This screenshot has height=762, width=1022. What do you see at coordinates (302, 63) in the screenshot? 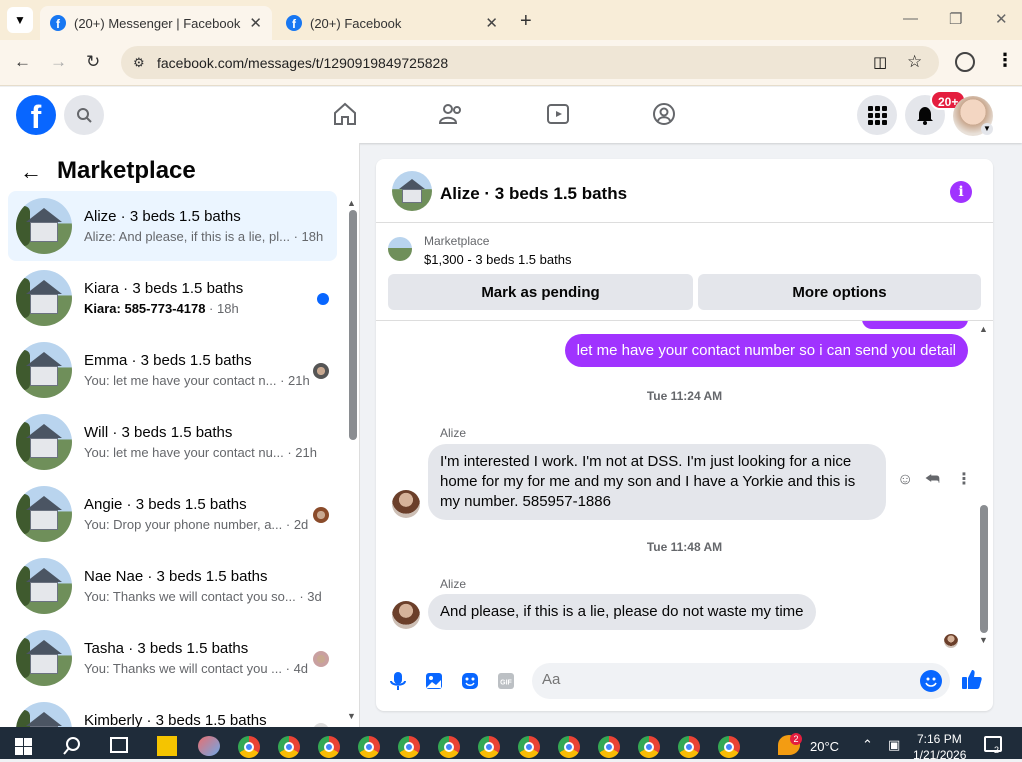
I see `url-text: facebook.com/messages/t/1290919849725828` at bounding box center [302, 63].